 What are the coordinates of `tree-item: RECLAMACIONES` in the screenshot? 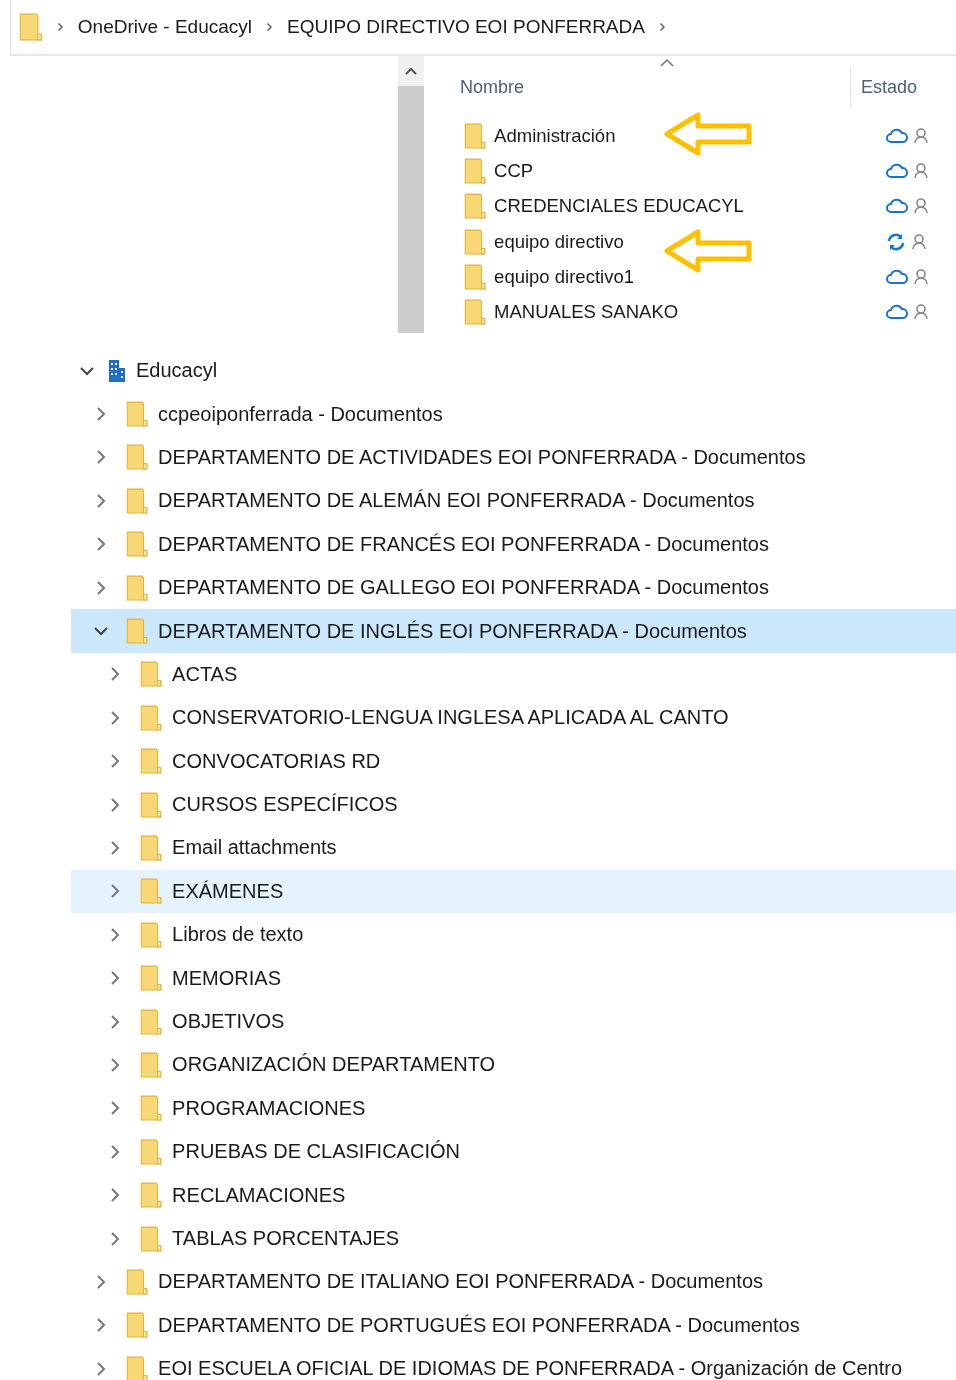 It's located at (513, 1195).